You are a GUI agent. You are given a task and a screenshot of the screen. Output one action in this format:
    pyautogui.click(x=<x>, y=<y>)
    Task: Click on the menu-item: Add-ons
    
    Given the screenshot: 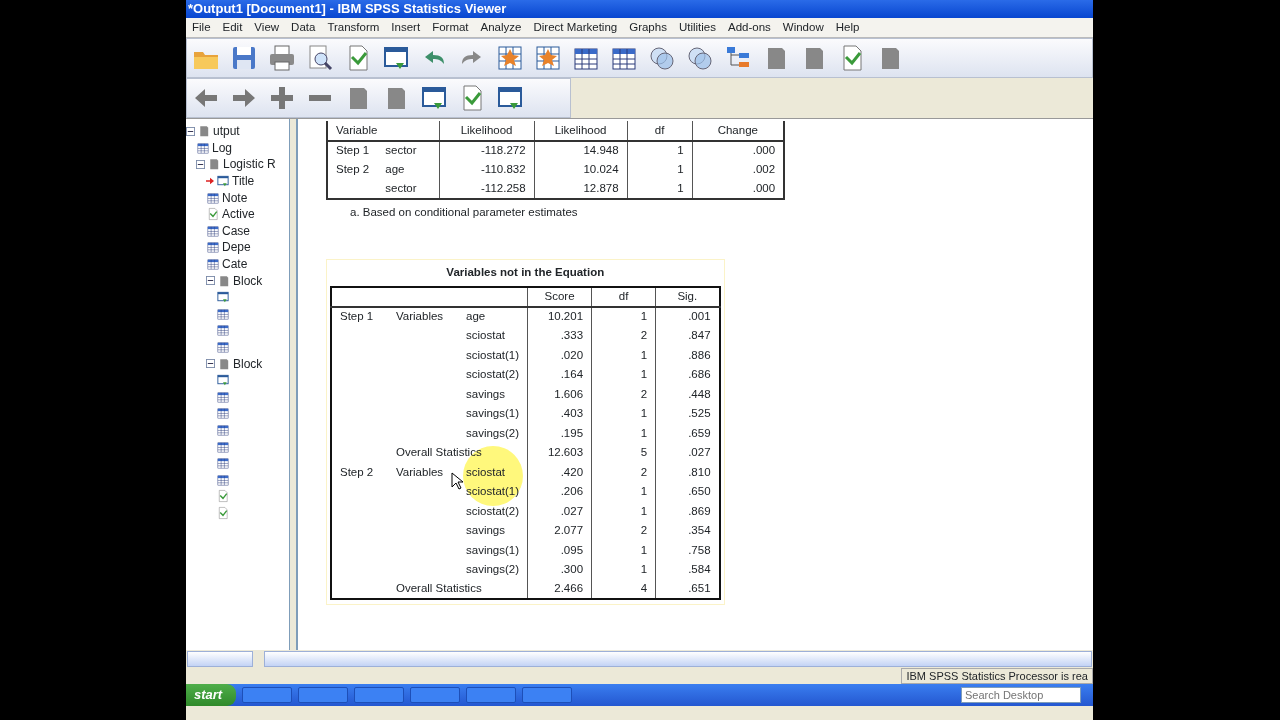 What is the action you would take?
    pyautogui.click(x=749, y=27)
    